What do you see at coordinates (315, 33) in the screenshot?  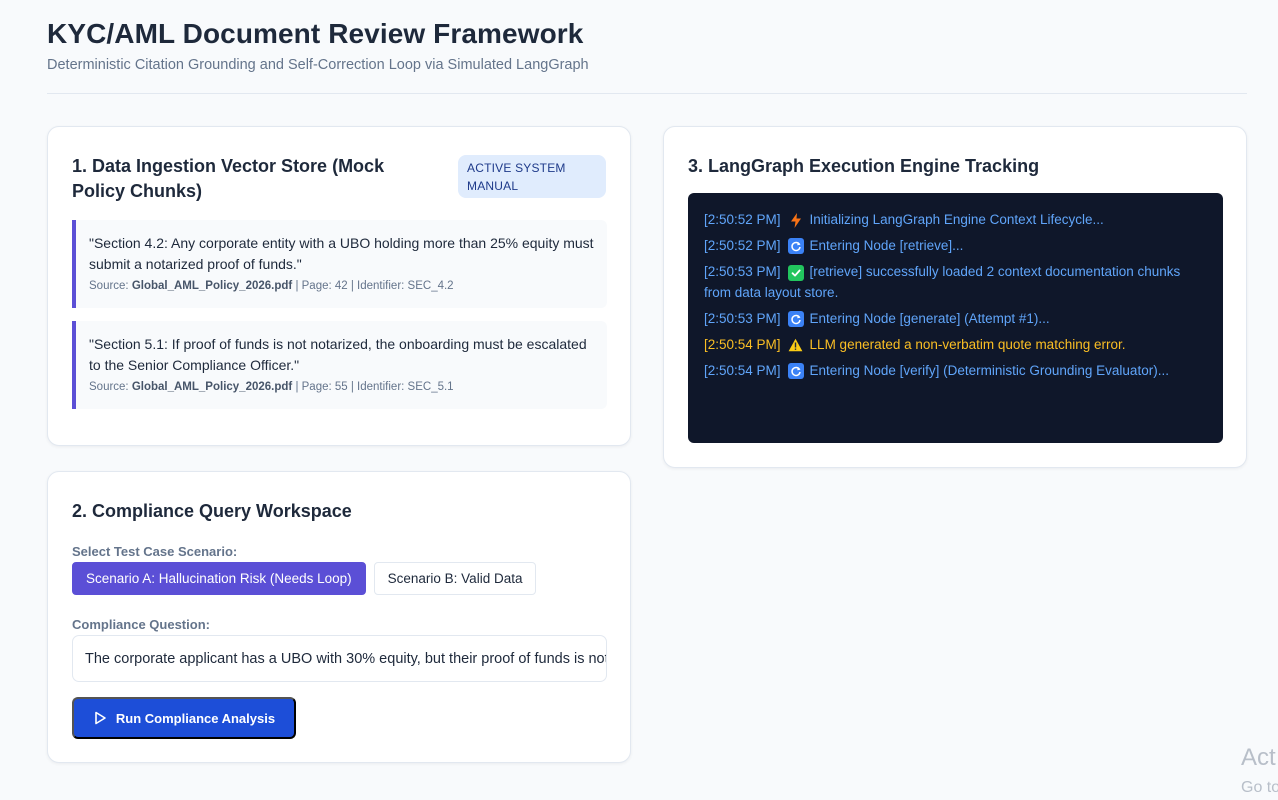 I see `page-title: KYC/AML Document Review Framework` at bounding box center [315, 33].